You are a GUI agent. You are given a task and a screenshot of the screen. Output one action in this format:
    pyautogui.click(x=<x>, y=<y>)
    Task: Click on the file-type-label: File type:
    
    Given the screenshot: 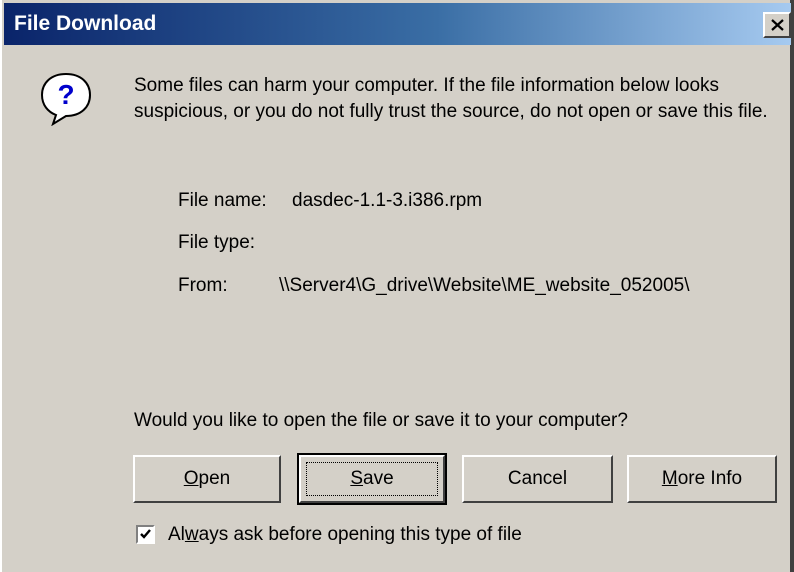 What is the action you would take?
    pyautogui.click(x=217, y=242)
    